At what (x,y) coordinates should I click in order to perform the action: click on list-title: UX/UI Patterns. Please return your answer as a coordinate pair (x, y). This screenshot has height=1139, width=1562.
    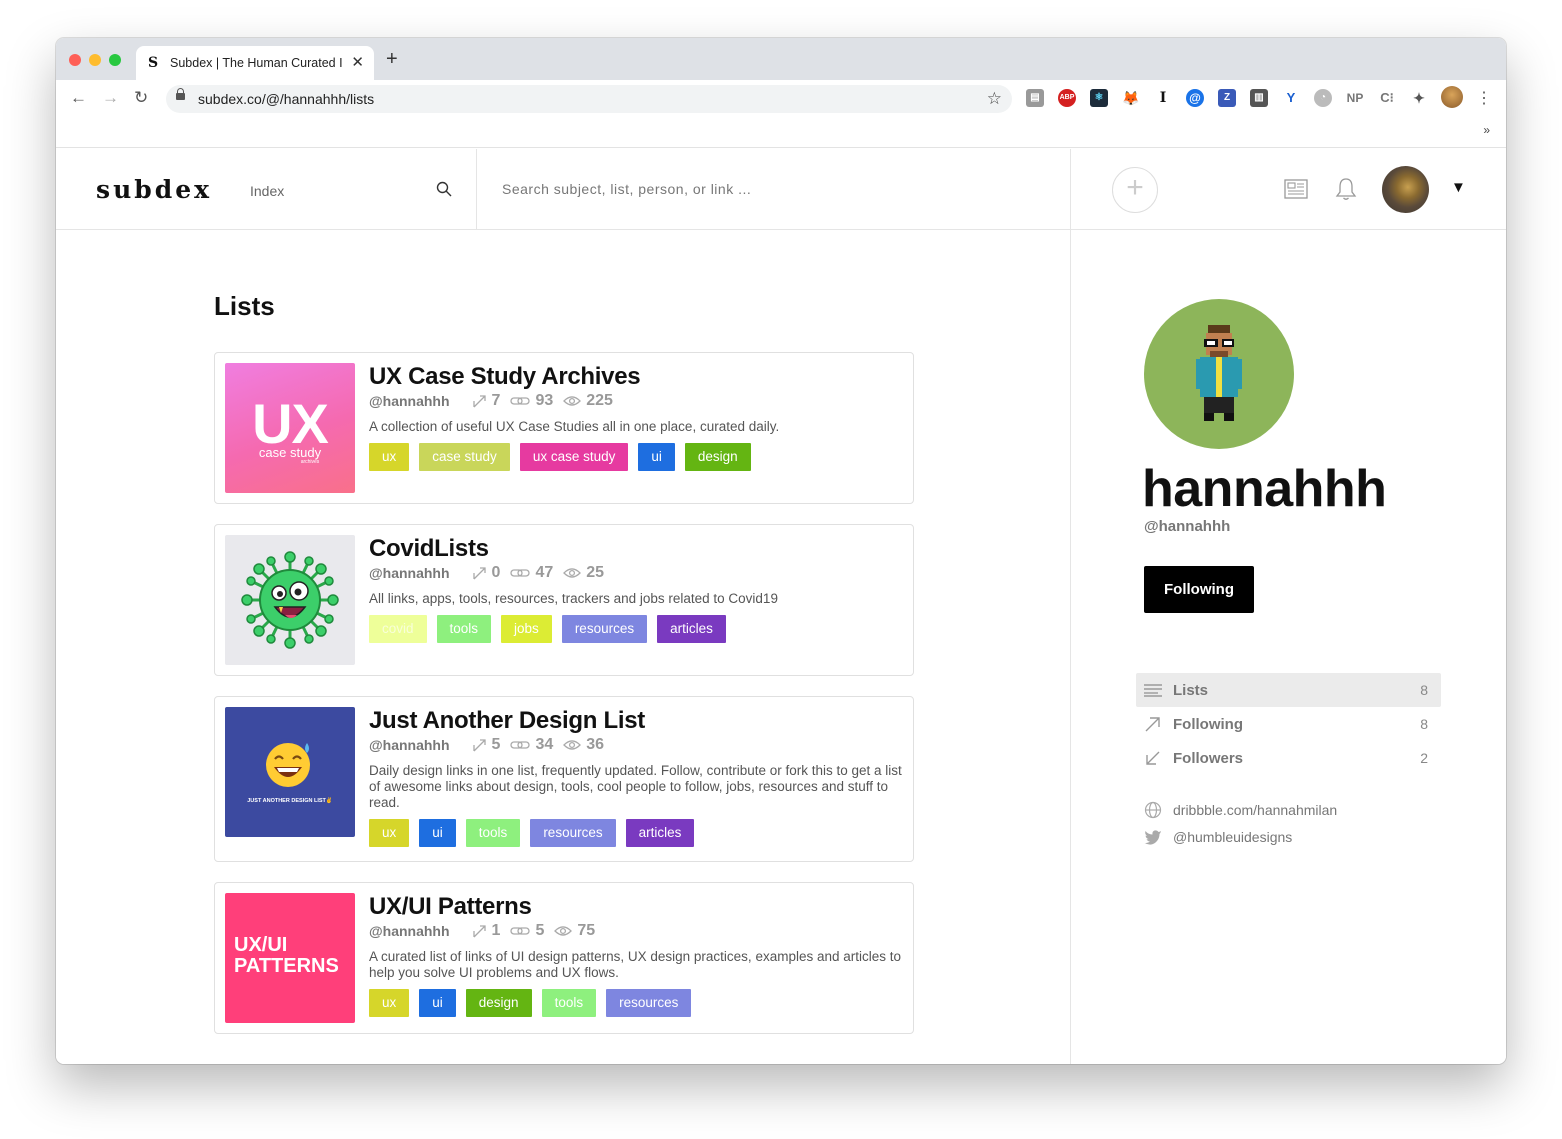
    Looking at the image, I should click on (450, 907).